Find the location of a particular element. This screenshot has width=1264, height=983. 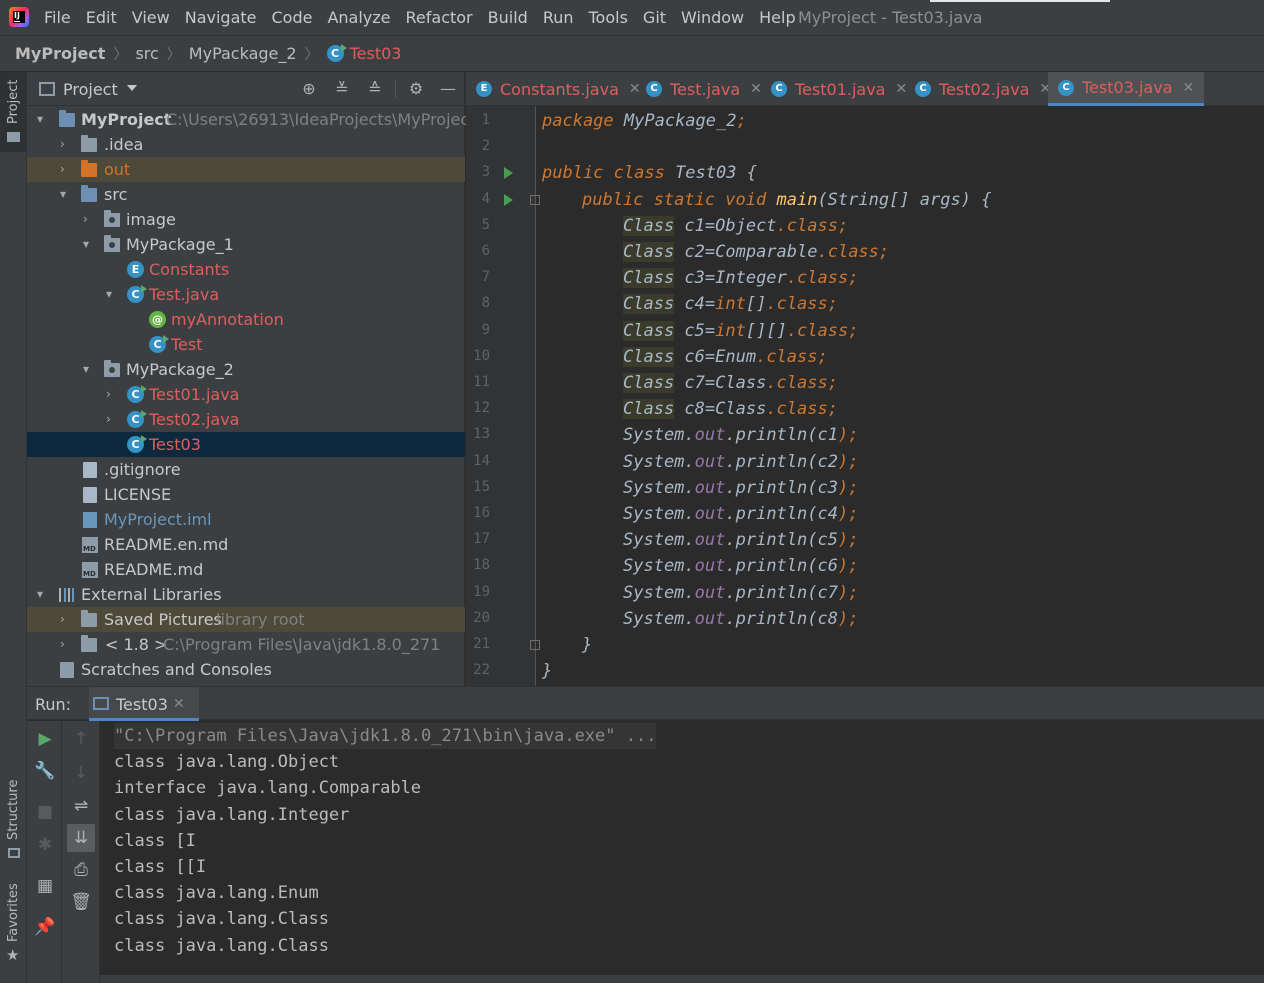

code-line: System.out.println(c6); is located at coordinates (740, 566).